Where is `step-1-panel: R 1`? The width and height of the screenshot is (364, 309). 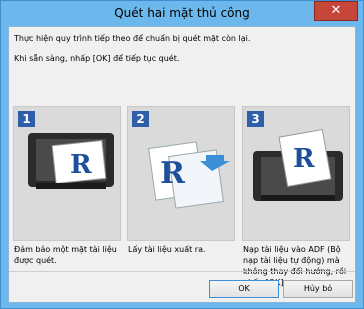 step-1-panel: R 1 is located at coordinates (67, 173).